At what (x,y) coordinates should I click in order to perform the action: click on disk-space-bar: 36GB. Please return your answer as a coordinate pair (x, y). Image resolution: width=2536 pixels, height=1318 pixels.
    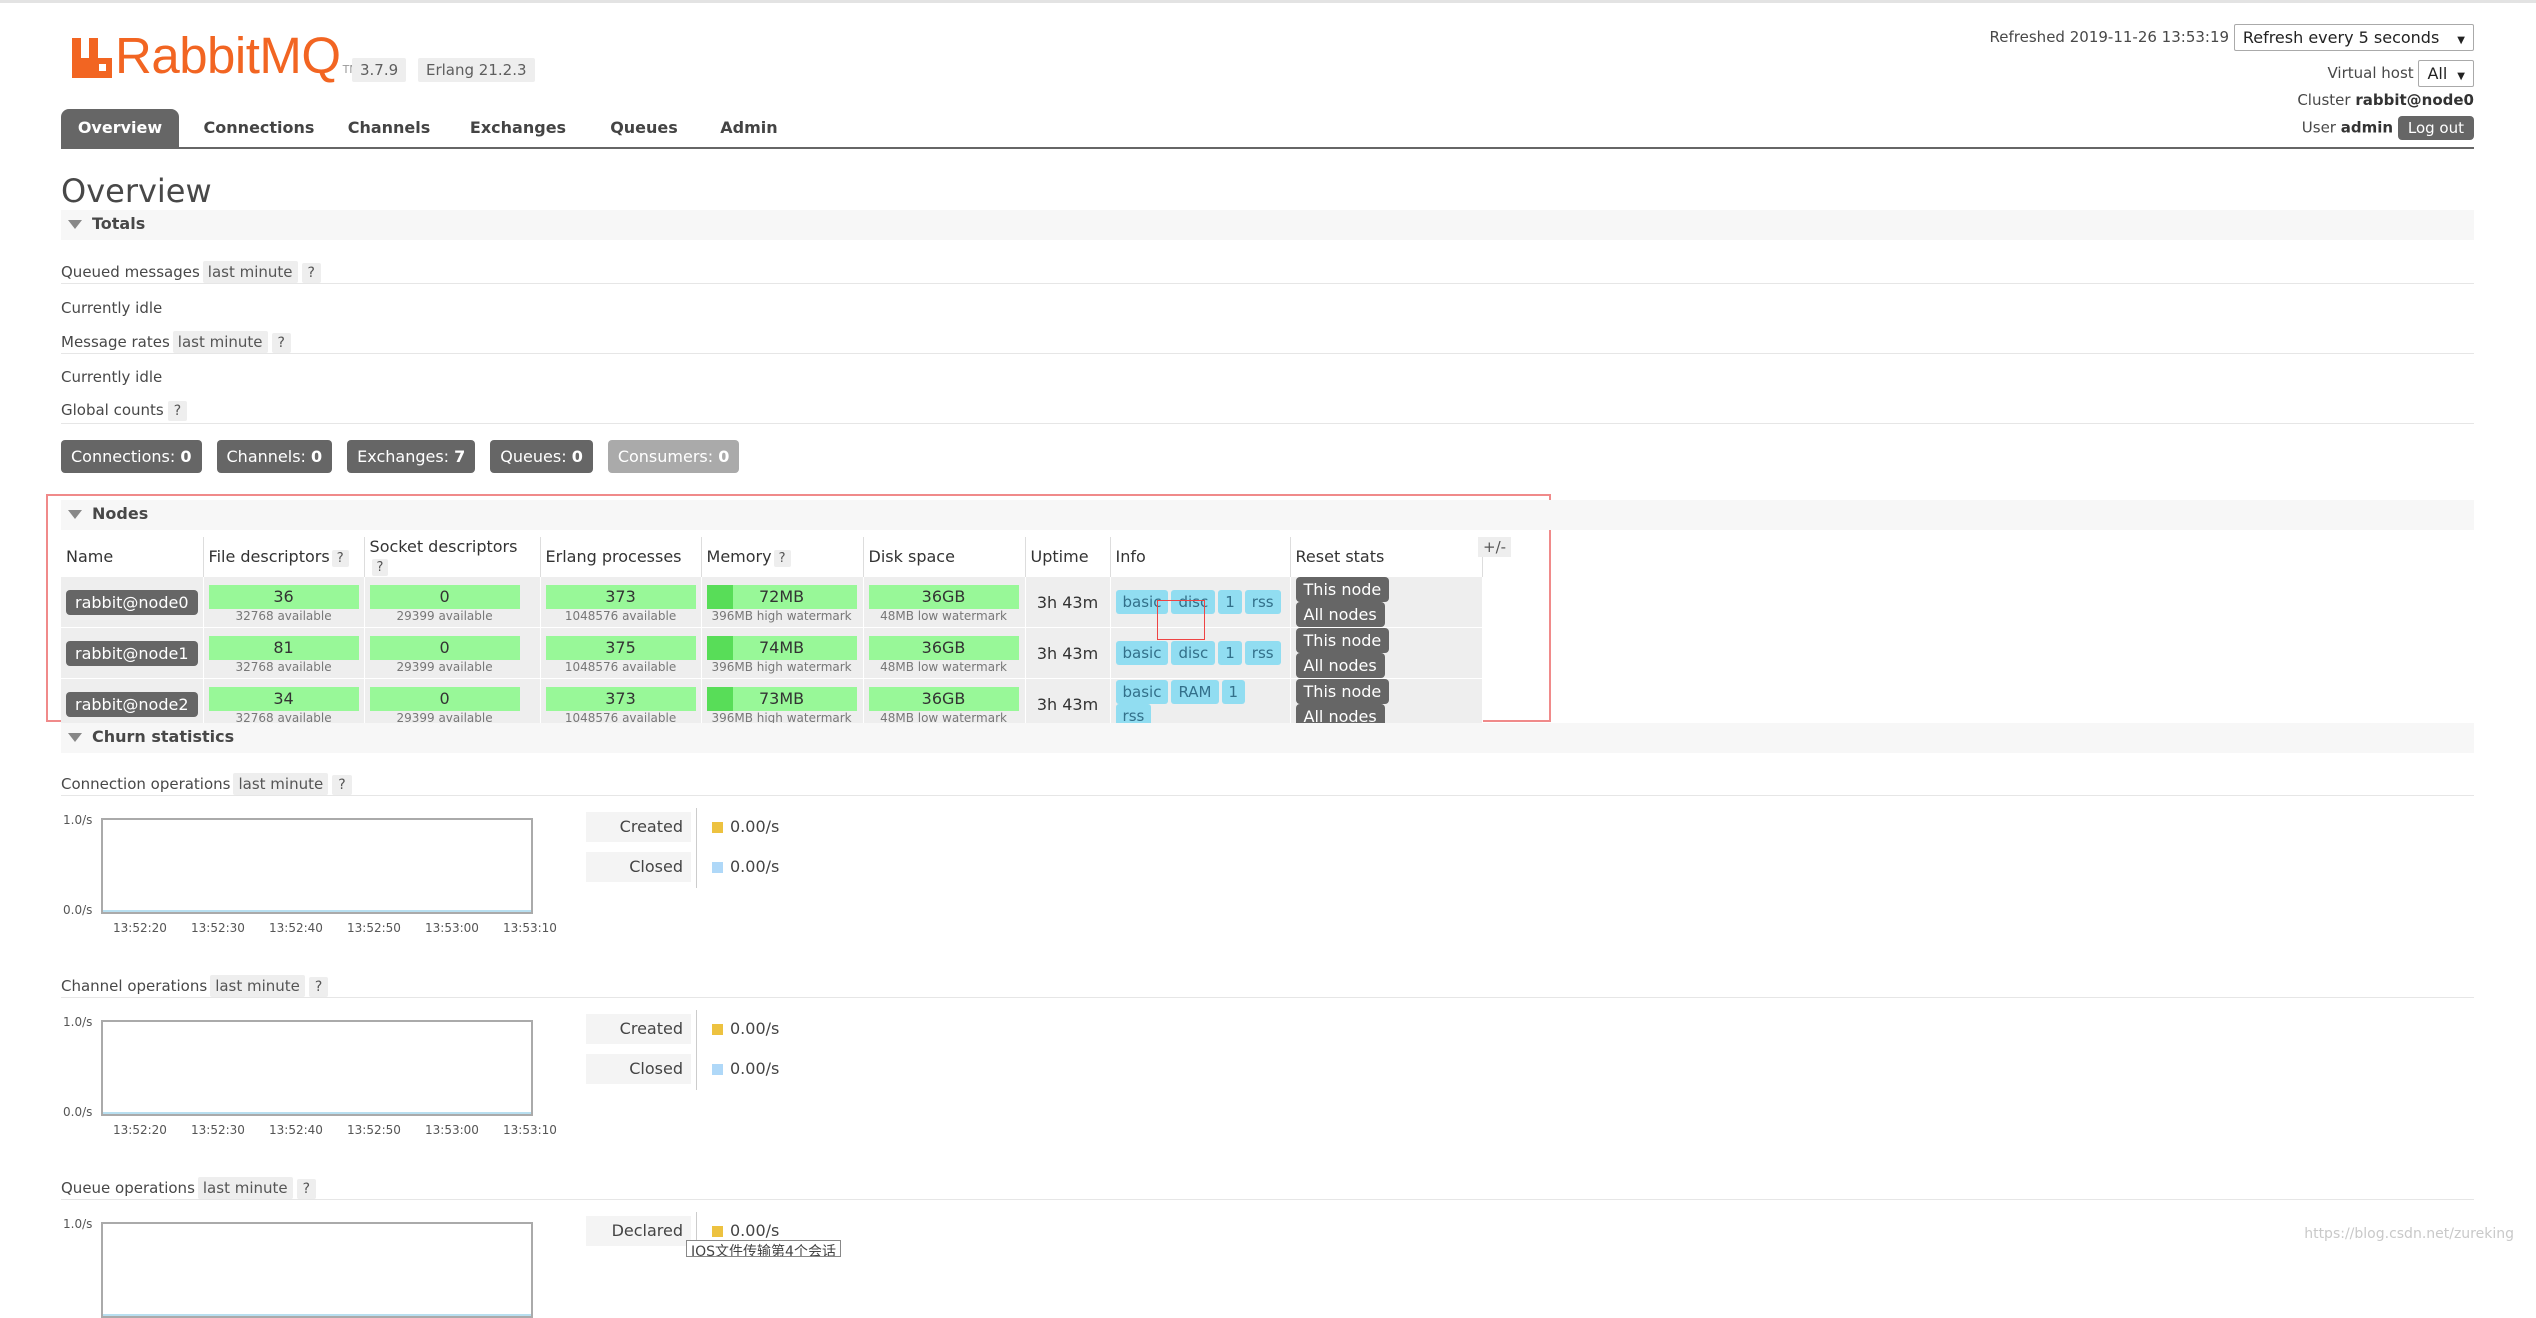
    Looking at the image, I should click on (943, 596).